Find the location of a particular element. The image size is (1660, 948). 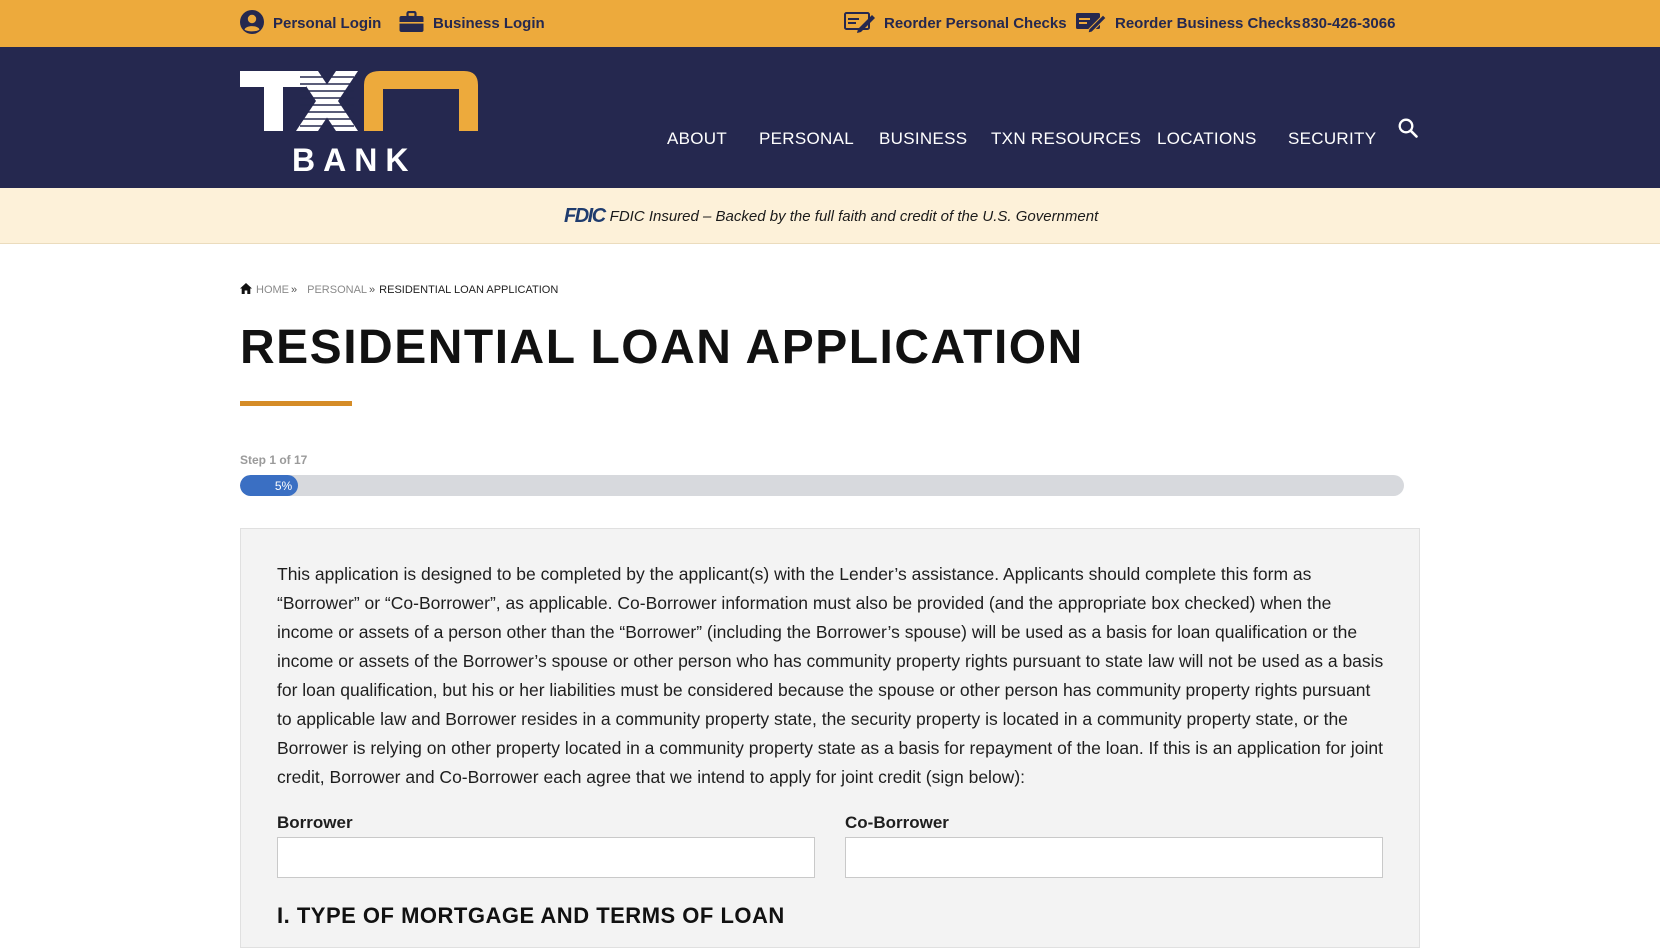

section-heading: I. TYPE OF MORTGAGE AND TERMS OF LOAN is located at coordinates (531, 915).